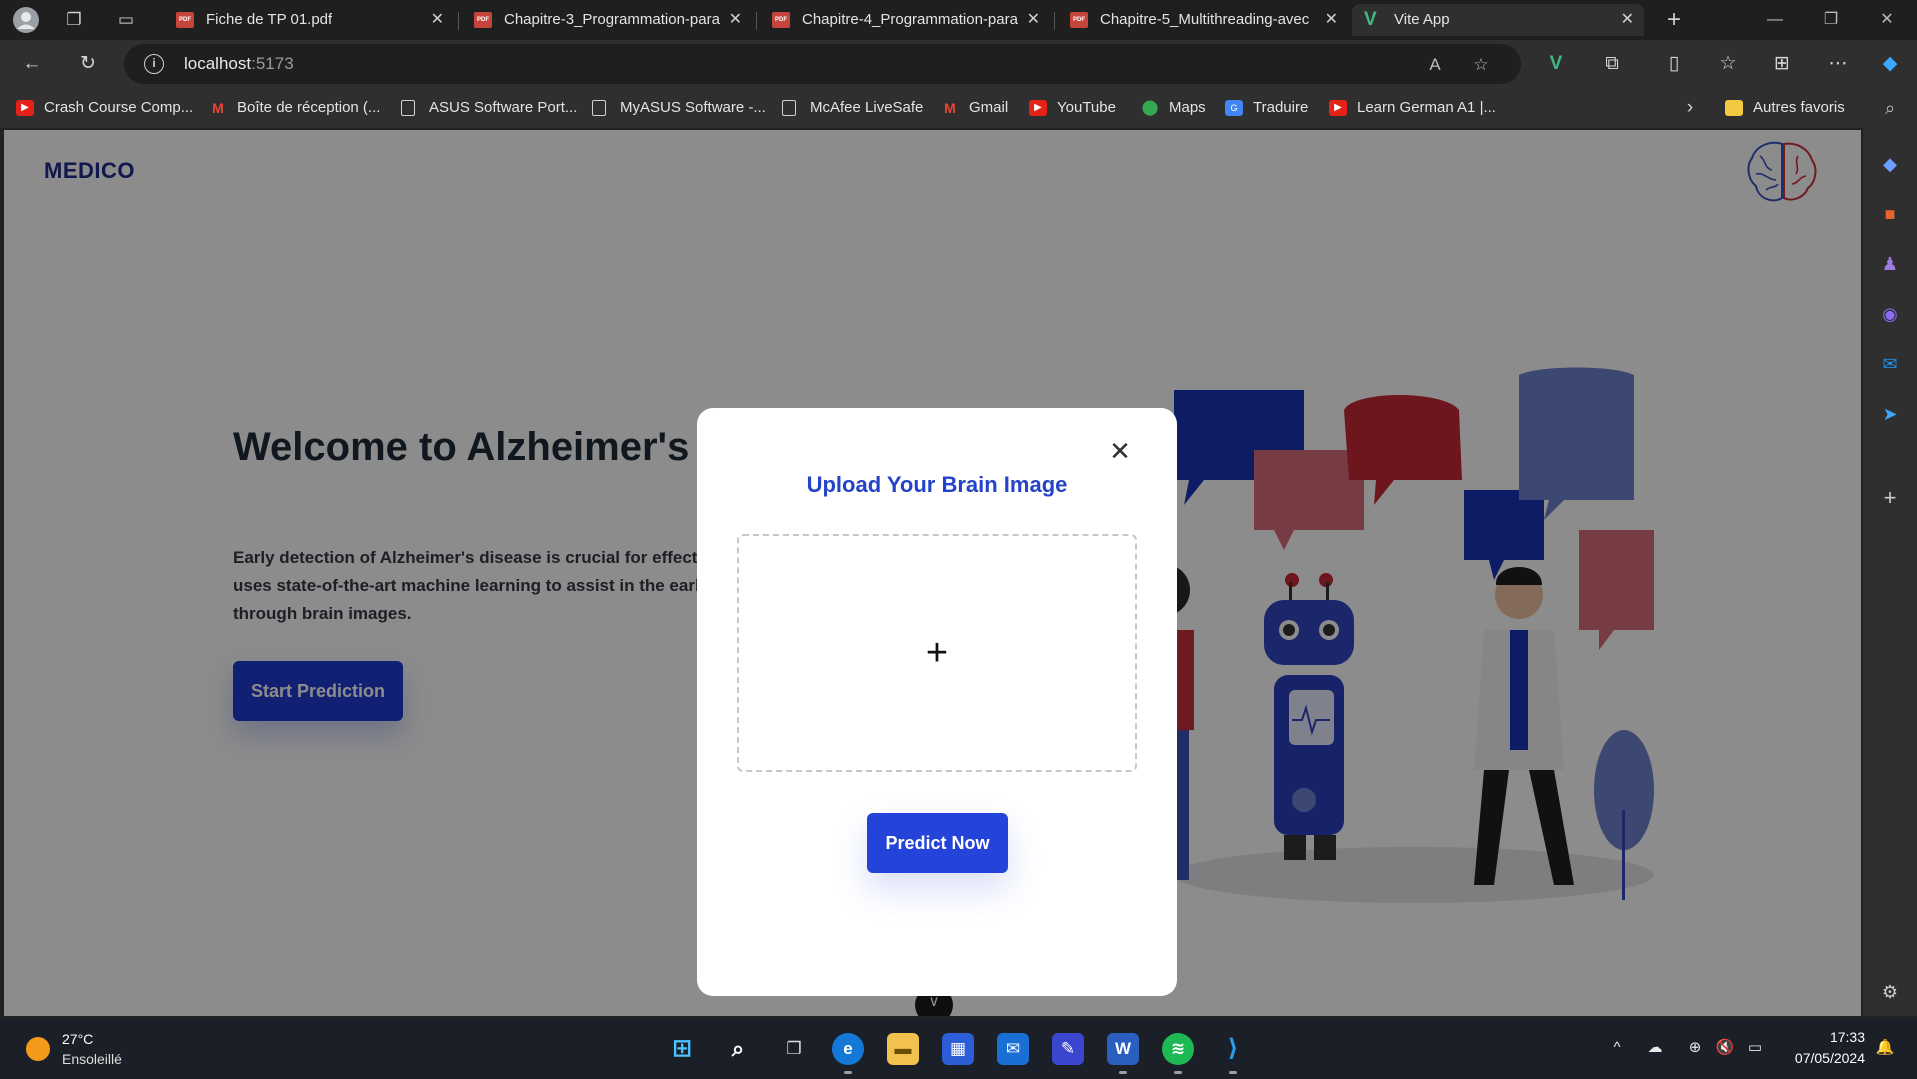 The image size is (1917, 1079). I want to click on volume-muted-icon: 🔇, so click(1725, 1048).